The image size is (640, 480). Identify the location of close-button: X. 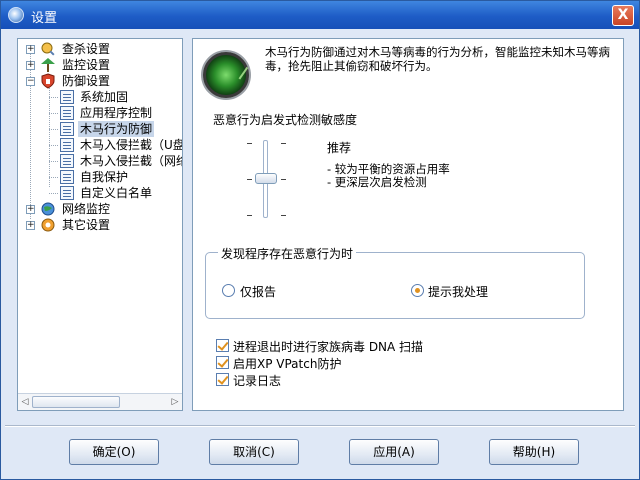
(623, 15).